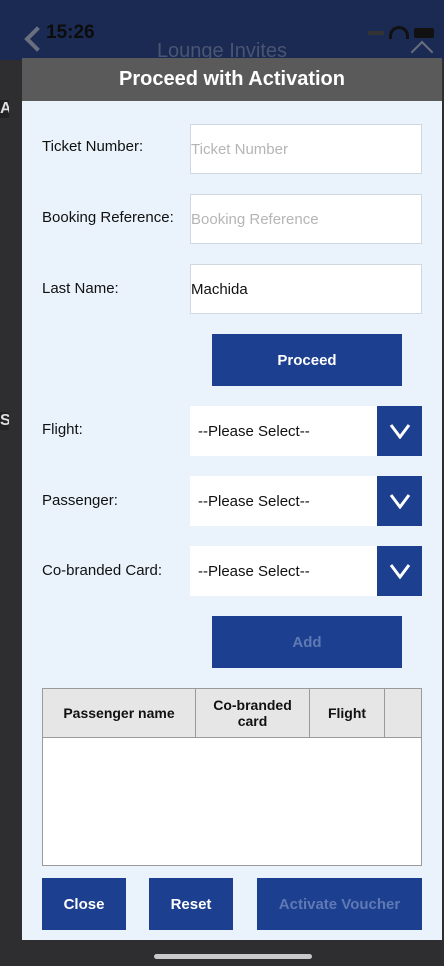 This screenshot has height=966, width=444. I want to click on column-header, so click(403, 713).